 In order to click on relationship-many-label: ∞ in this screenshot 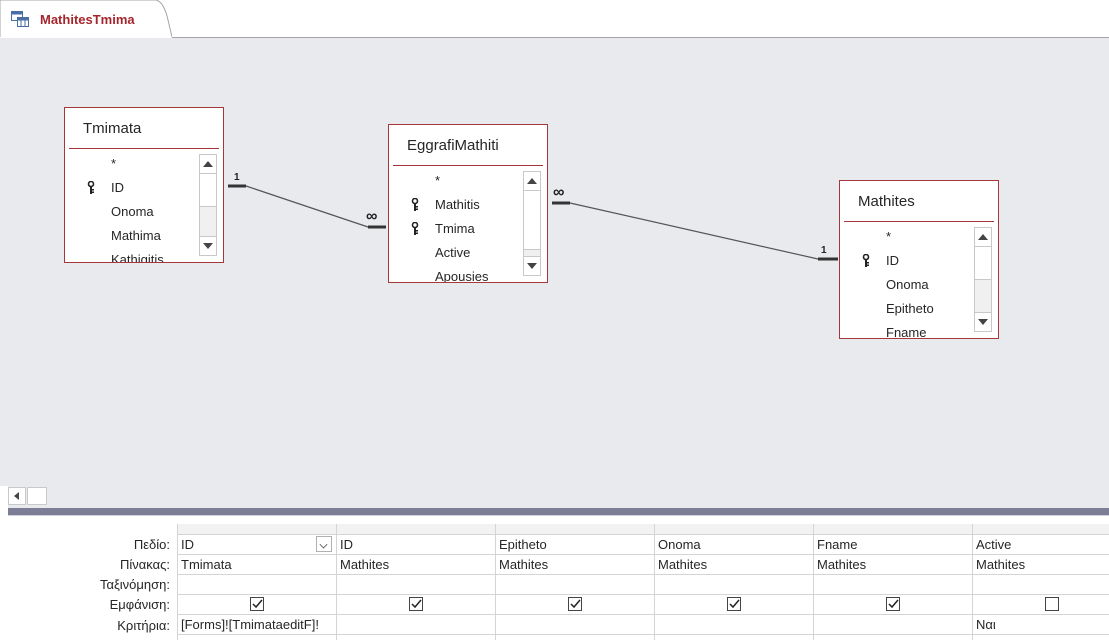, I will do `click(372, 216)`.